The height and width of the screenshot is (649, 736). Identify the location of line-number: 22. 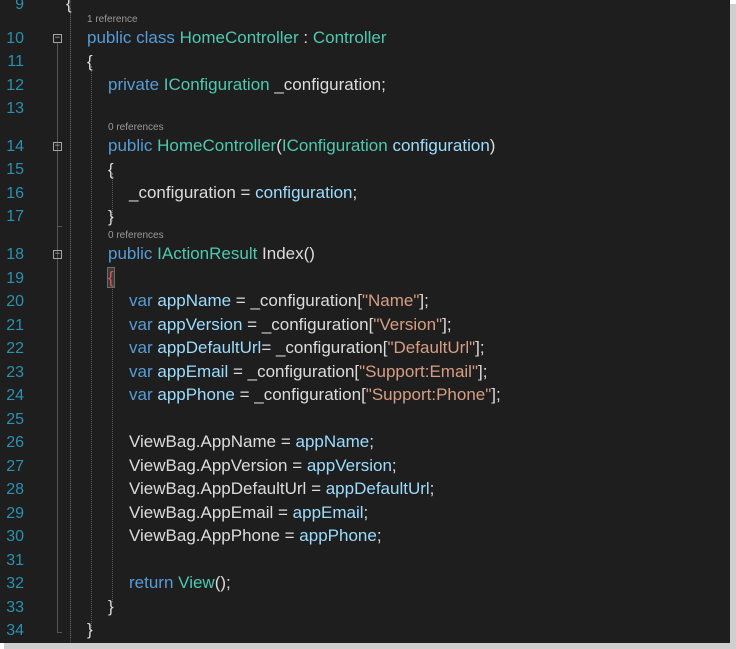
(15, 348).